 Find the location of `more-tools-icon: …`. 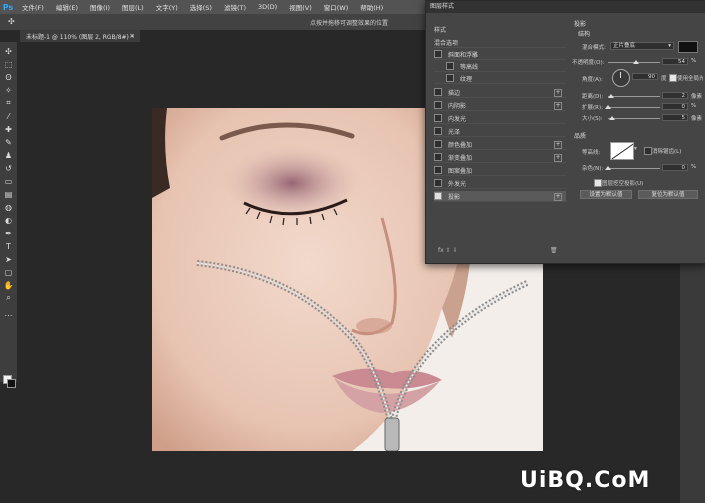

more-tools-icon: … is located at coordinates (8, 313).